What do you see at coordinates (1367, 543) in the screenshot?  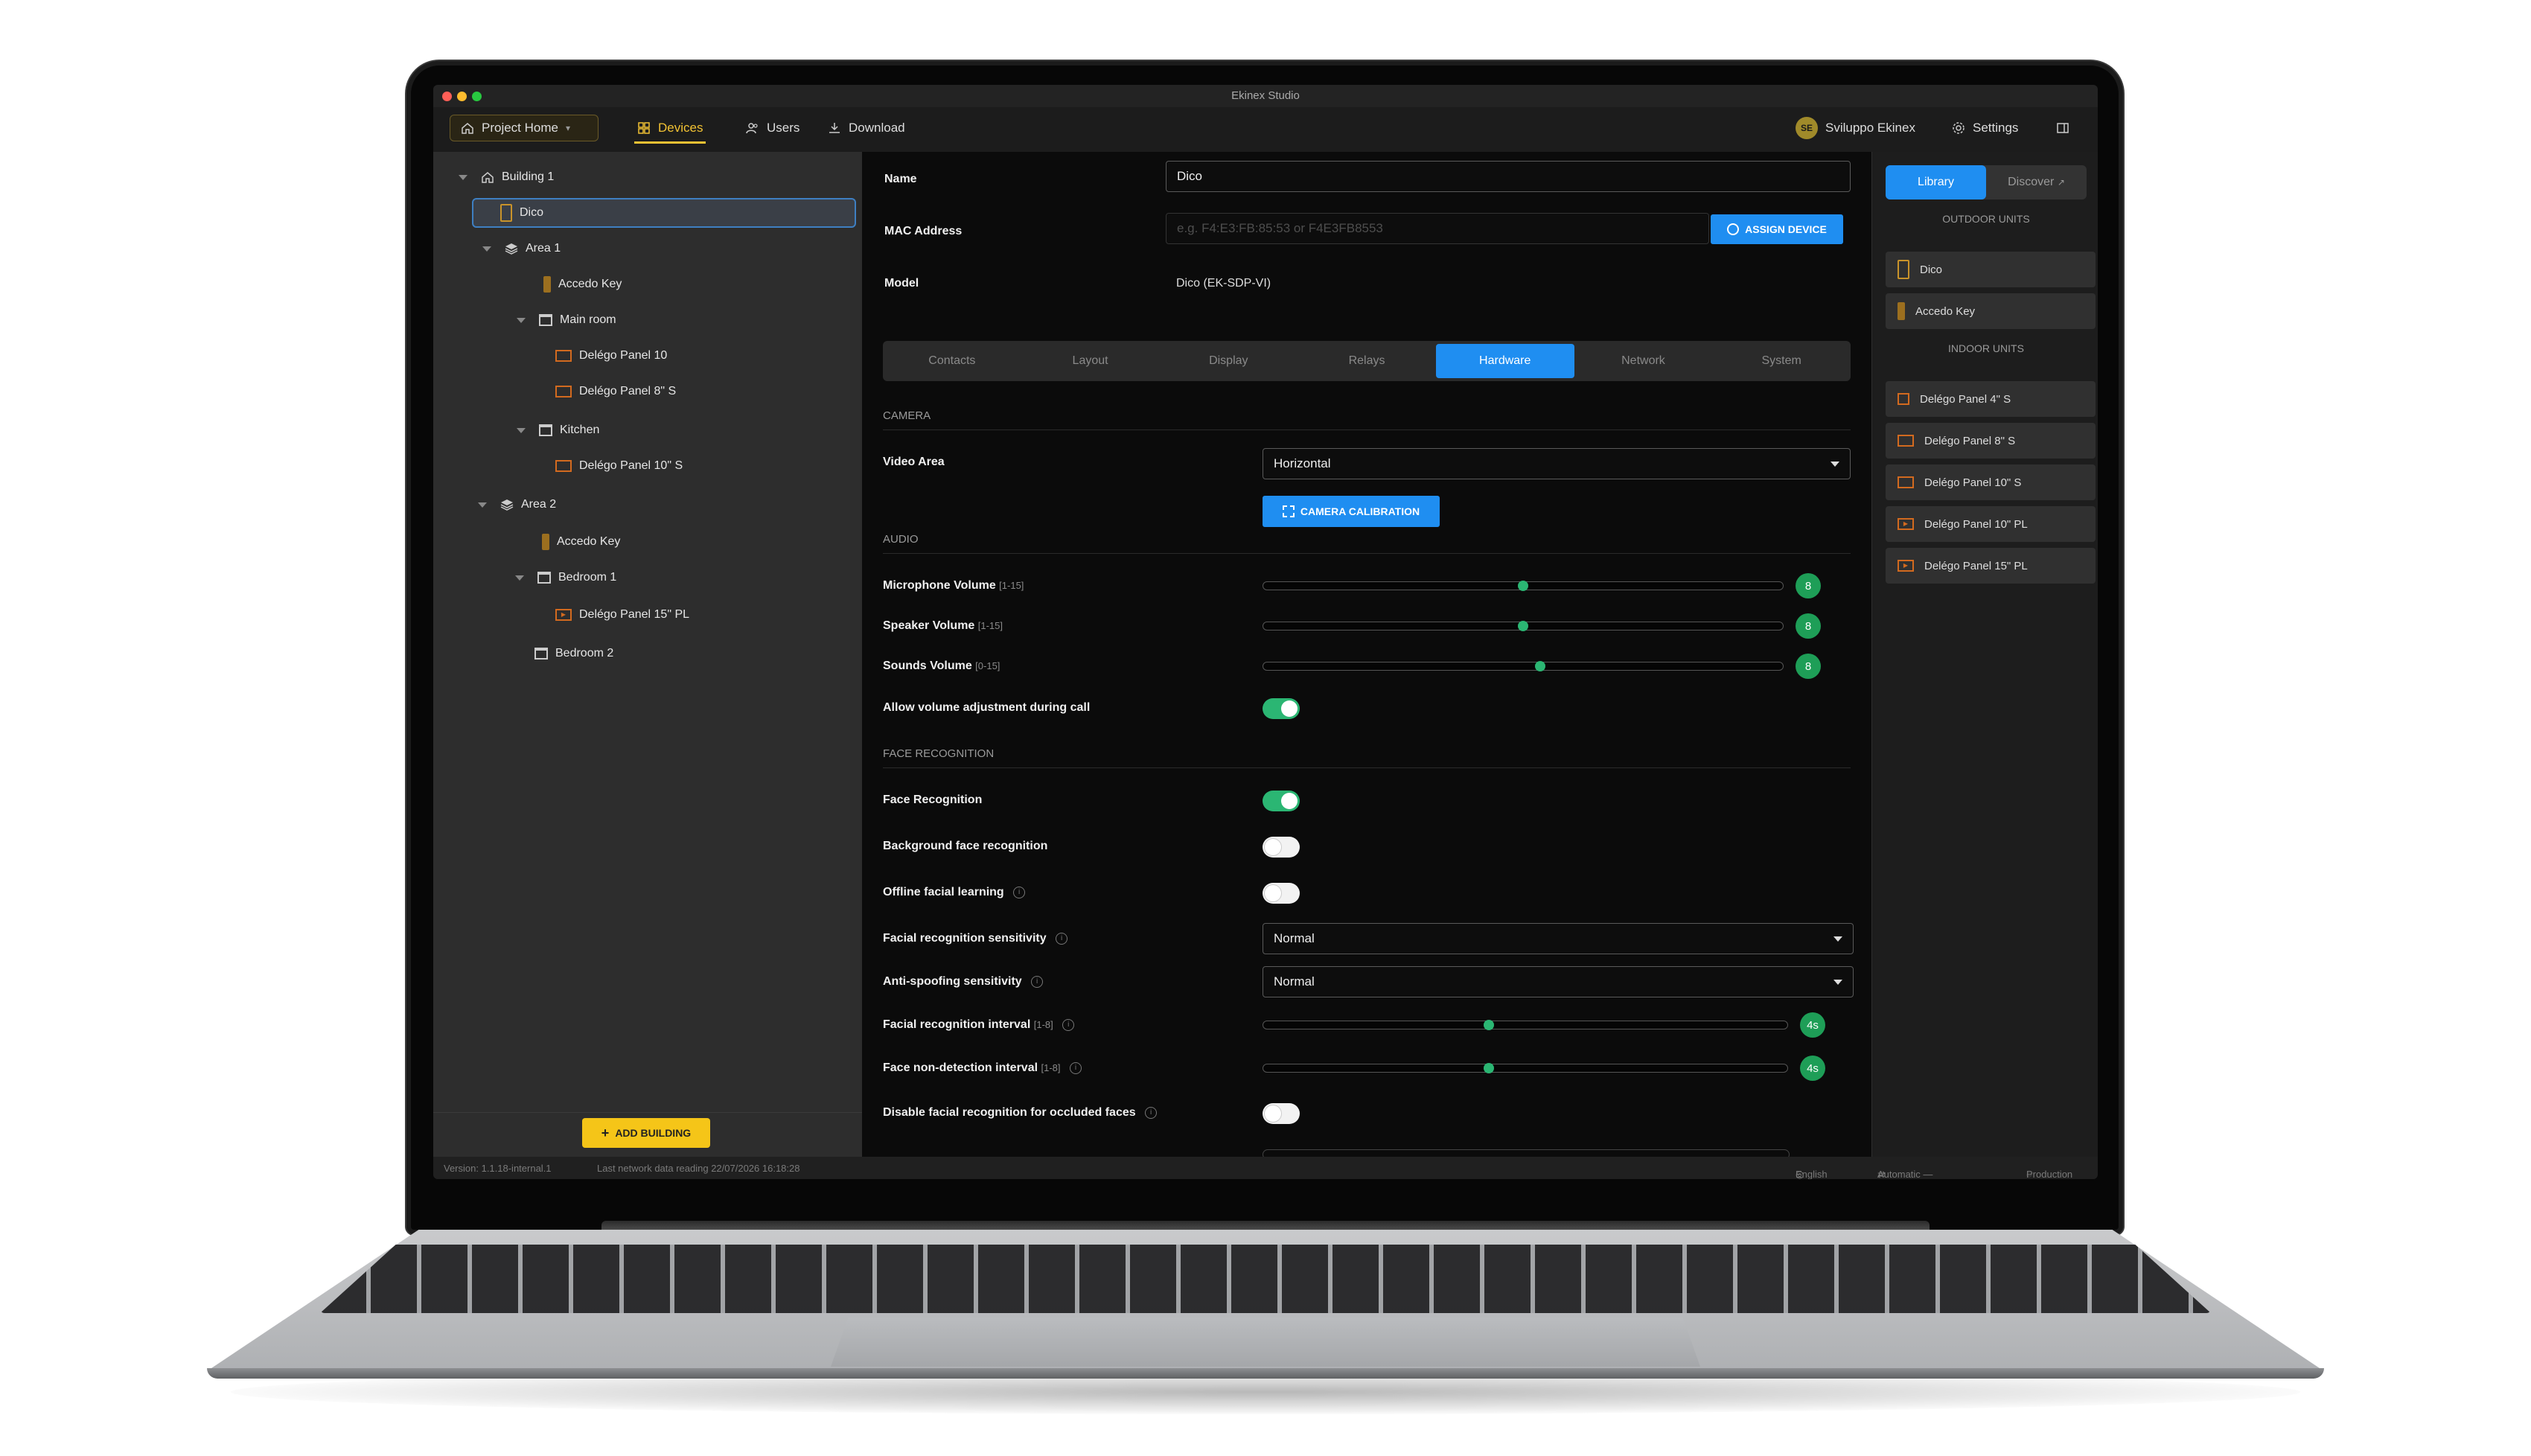 I see `audio-section-heading: AUDIO` at bounding box center [1367, 543].